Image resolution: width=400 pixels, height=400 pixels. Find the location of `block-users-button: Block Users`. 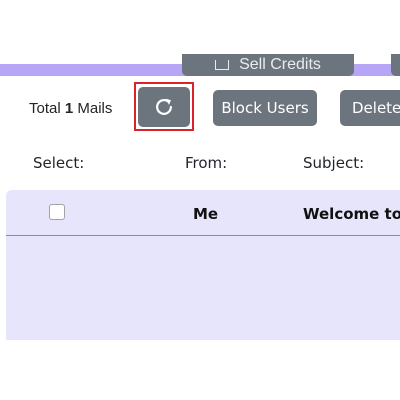

block-users-button: Block Users is located at coordinates (265, 108).